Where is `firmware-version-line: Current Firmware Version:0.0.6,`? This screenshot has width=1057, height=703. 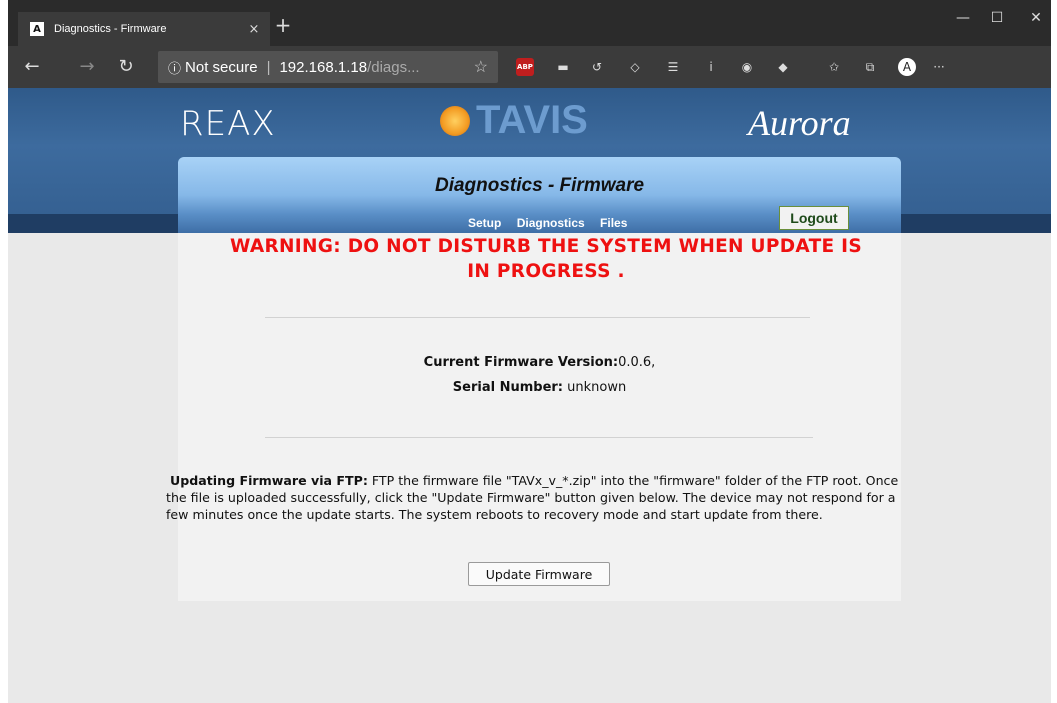
firmware-version-line: Current Firmware Version:0.0.6, is located at coordinates (539, 362).